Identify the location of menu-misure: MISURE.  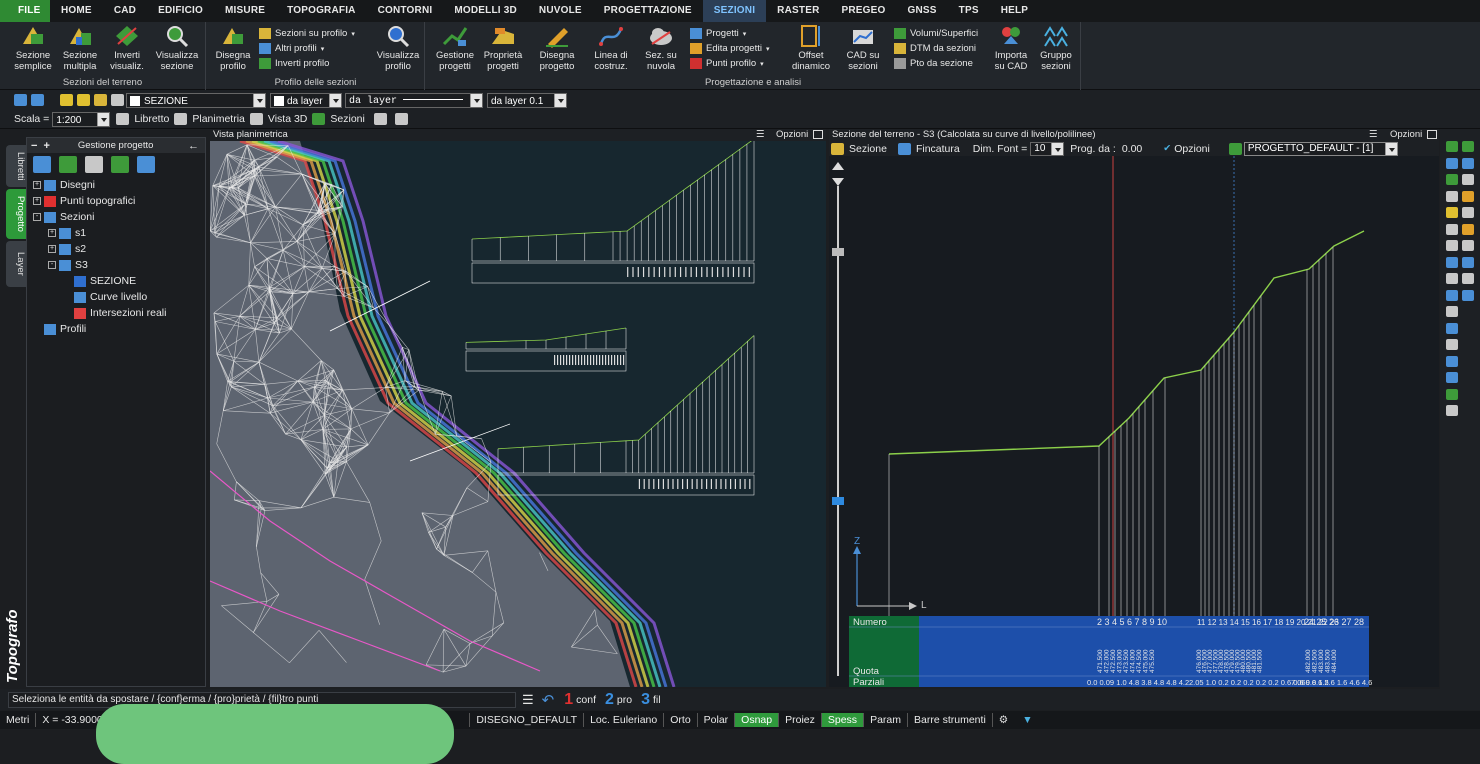
(245, 11).